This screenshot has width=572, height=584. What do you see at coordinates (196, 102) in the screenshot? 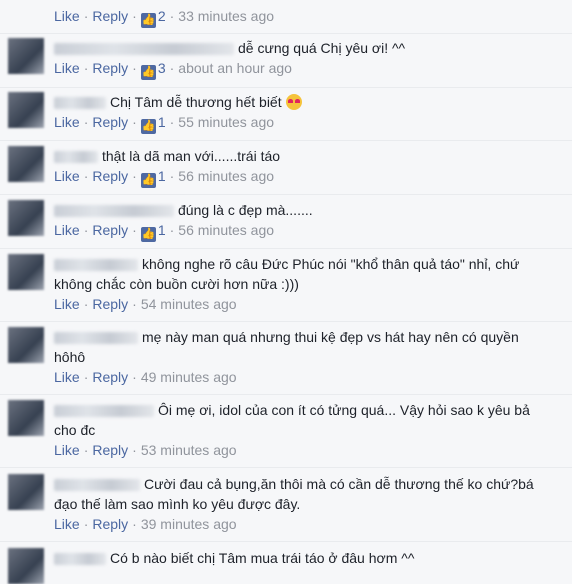
I see `comment-text: Chị Tâm dễ thương hết biết` at bounding box center [196, 102].